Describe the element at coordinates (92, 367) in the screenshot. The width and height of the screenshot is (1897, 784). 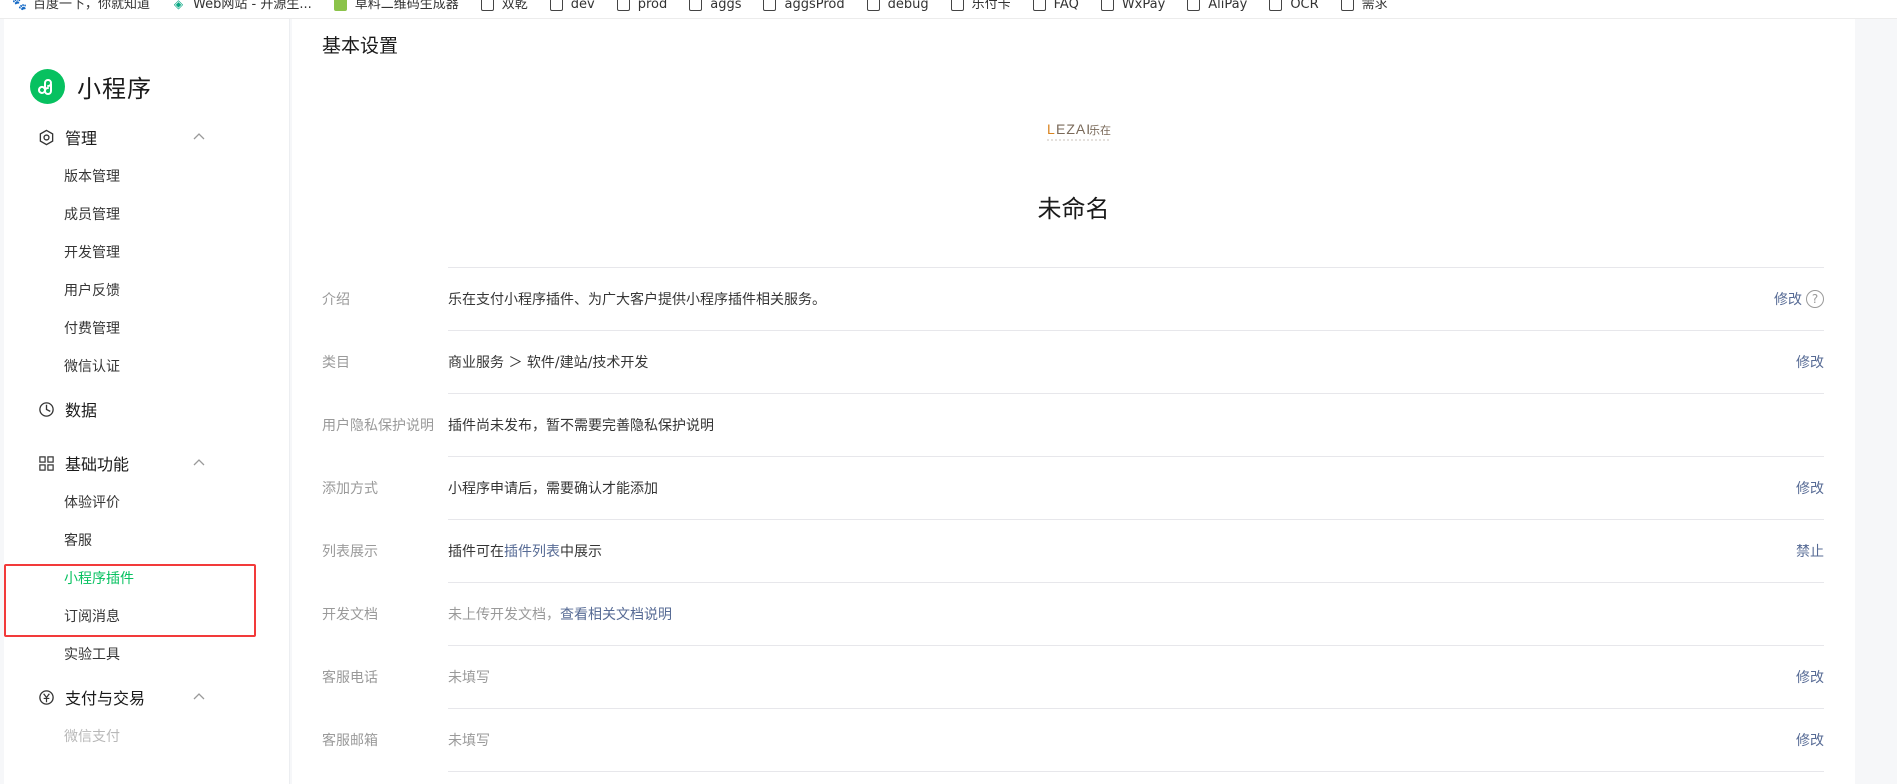
I see `sidebar-item-wechat-auth: 微信认证` at that location.